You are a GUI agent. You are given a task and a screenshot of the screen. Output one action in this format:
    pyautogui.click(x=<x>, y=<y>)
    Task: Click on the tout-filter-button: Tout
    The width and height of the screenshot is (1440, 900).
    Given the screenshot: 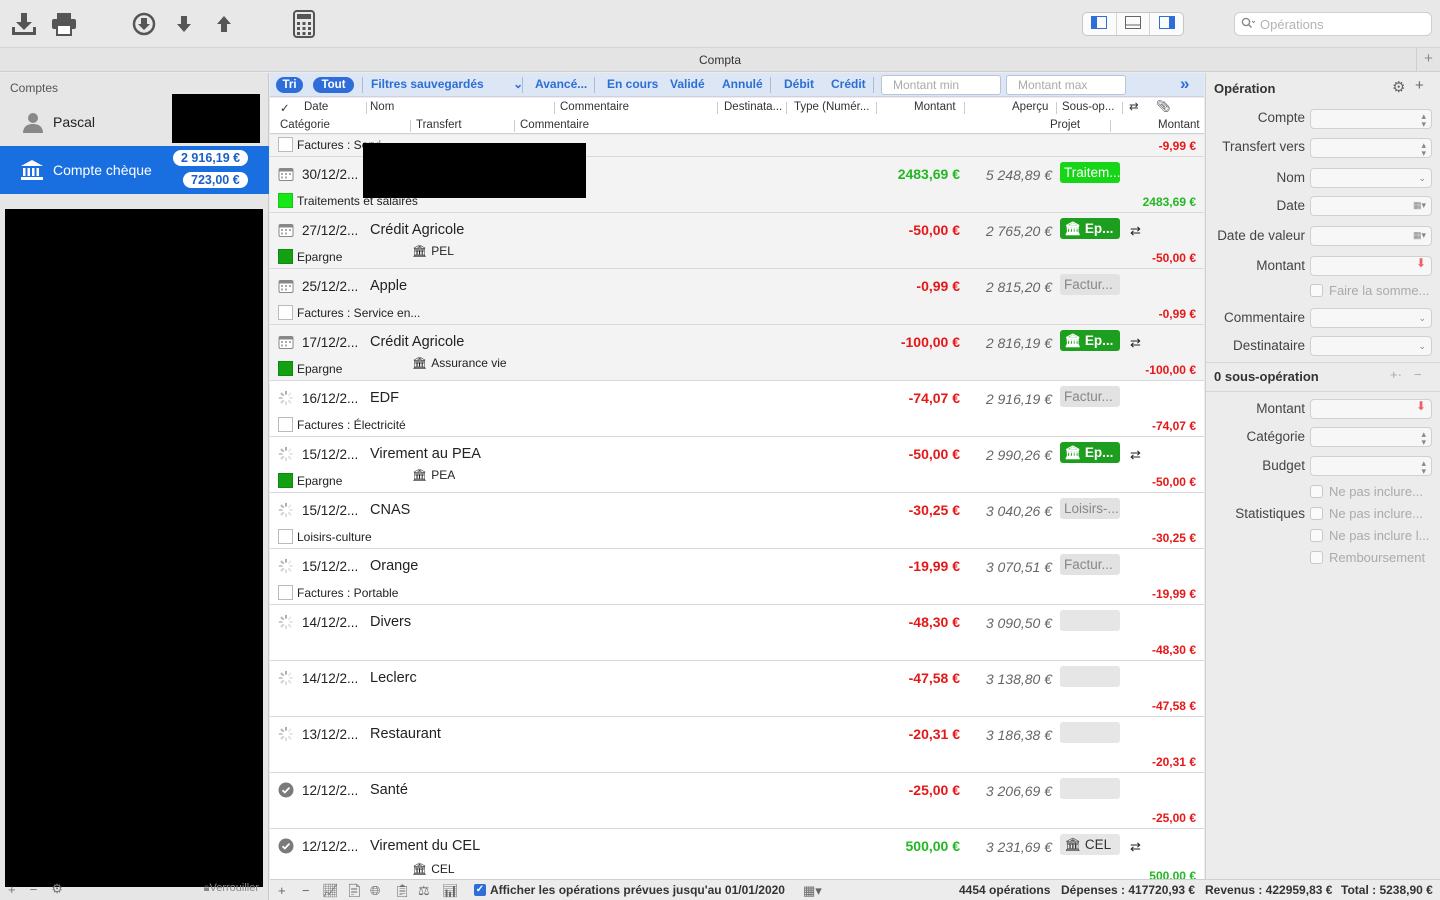 What is the action you would take?
    pyautogui.click(x=333, y=85)
    